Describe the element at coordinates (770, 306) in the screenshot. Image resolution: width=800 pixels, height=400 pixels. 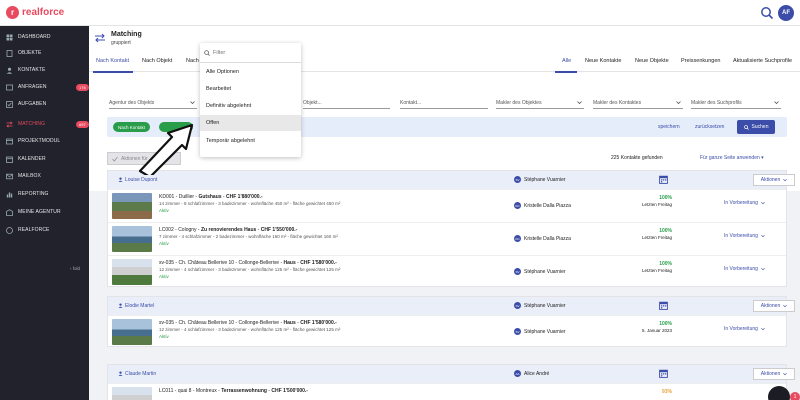
I see `group-actions-label: Aktionen` at that location.